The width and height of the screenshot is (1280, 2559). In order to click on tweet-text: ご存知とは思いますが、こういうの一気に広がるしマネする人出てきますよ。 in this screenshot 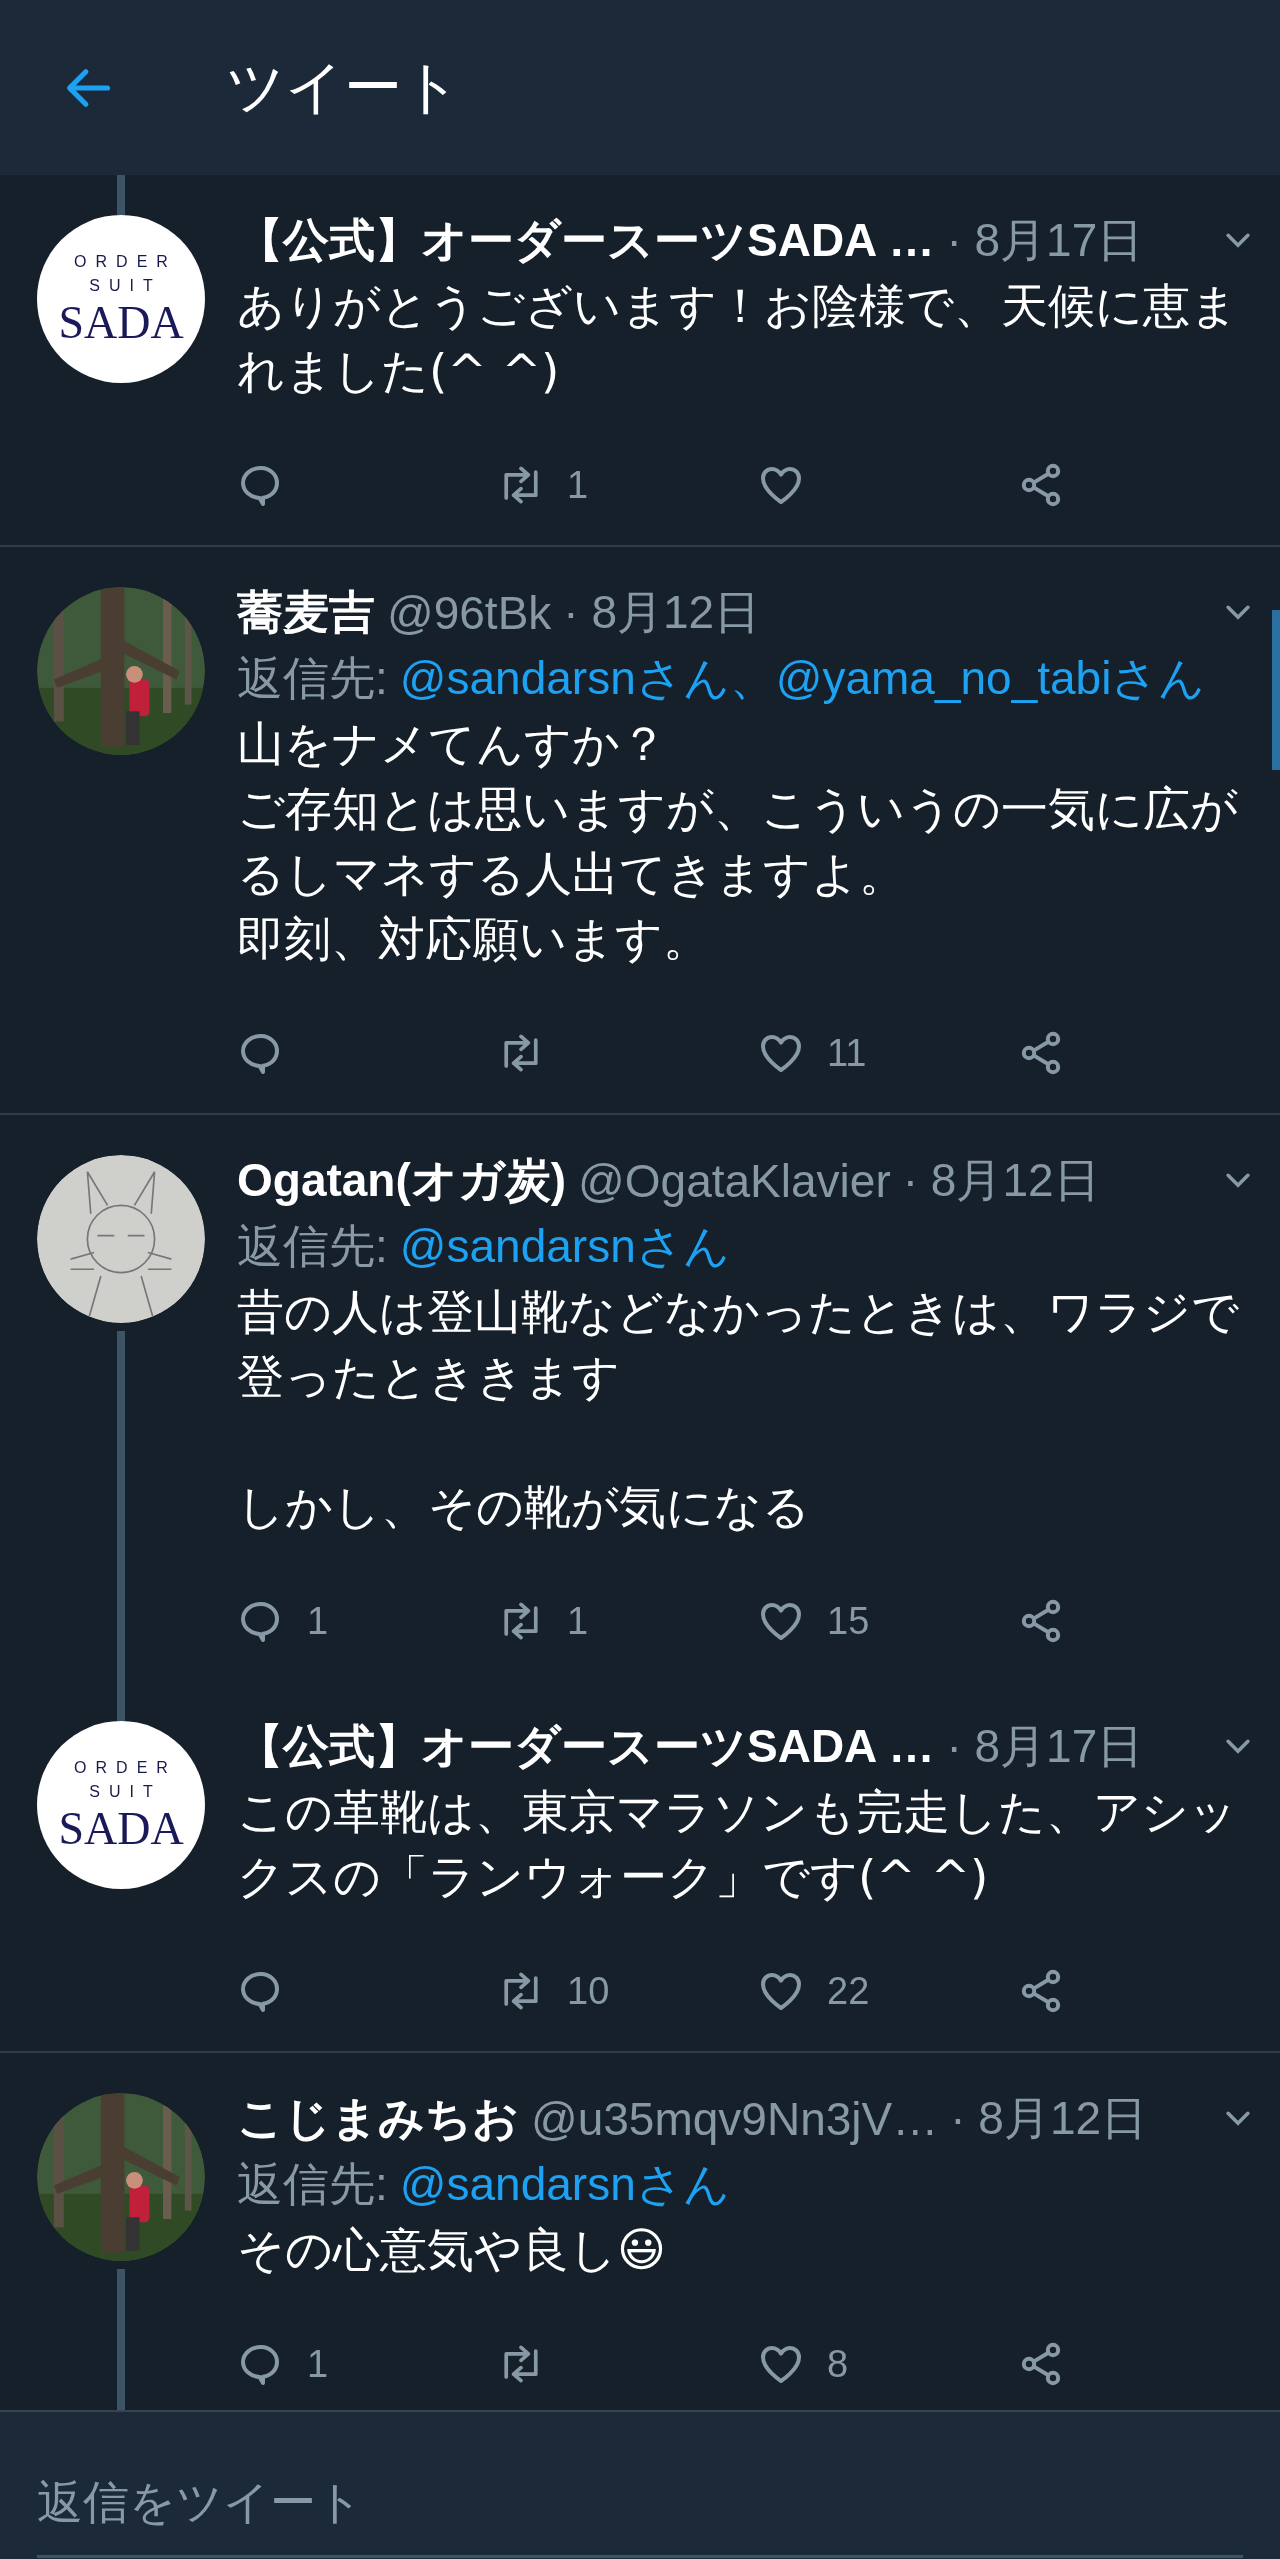, I will do `click(738, 841)`.